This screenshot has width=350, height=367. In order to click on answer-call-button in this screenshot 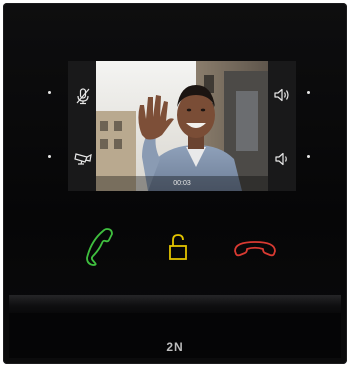, I will do `click(101, 245)`.